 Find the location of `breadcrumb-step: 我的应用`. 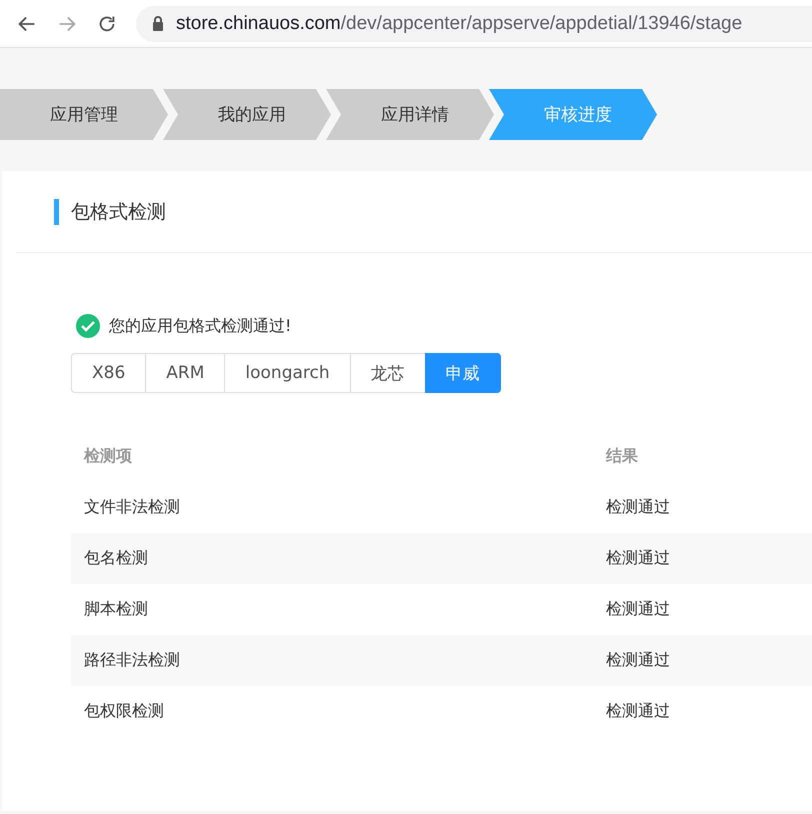

breadcrumb-step: 我的应用 is located at coordinates (247, 114).